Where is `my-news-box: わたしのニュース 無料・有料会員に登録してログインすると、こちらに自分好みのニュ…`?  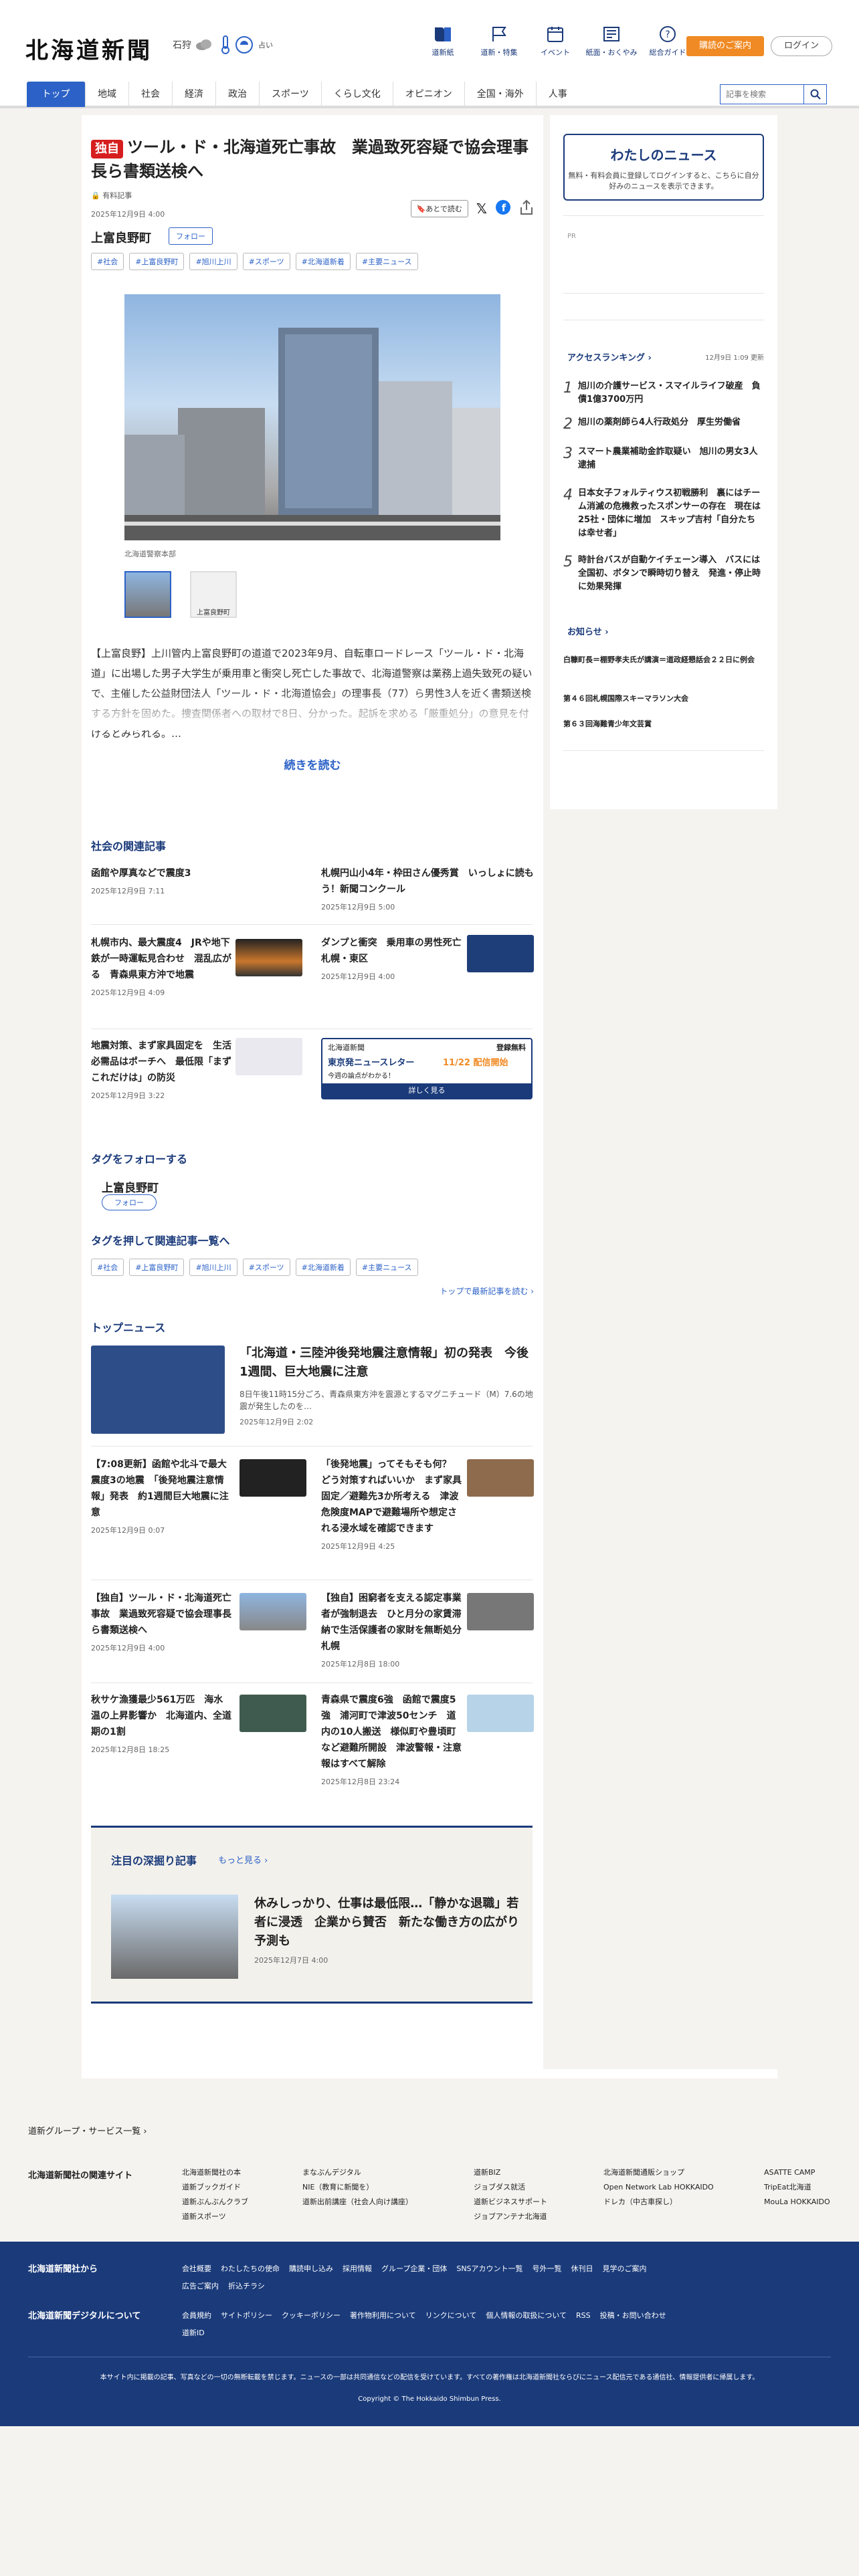
my-news-box: わたしのニュース 無料・有料会員に登録してログインすると、こちらに自分好みのニュ… is located at coordinates (663, 167).